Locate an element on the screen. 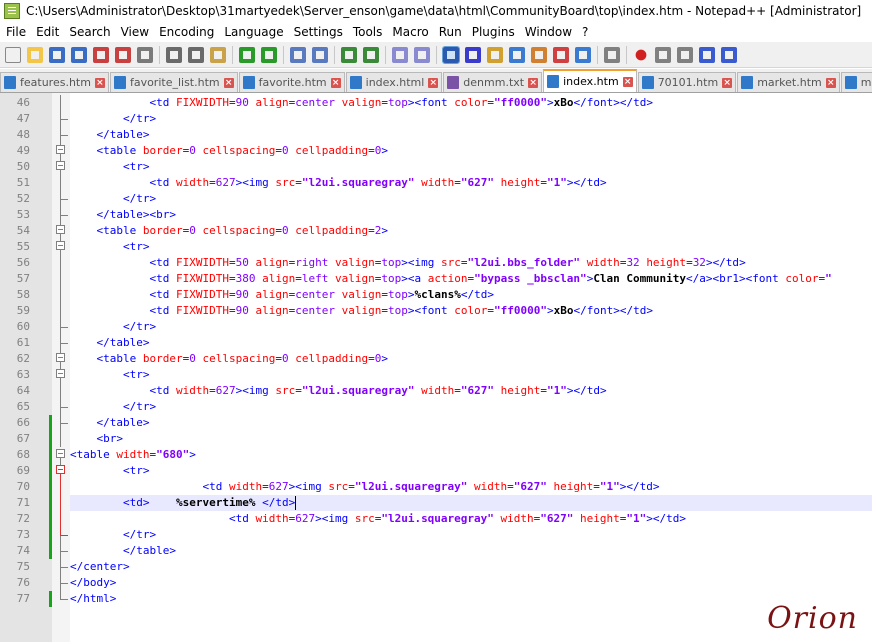 Image resolution: width=872 pixels, height=642 pixels. code-line: 66 </table> is located at coordinates (436, 423).